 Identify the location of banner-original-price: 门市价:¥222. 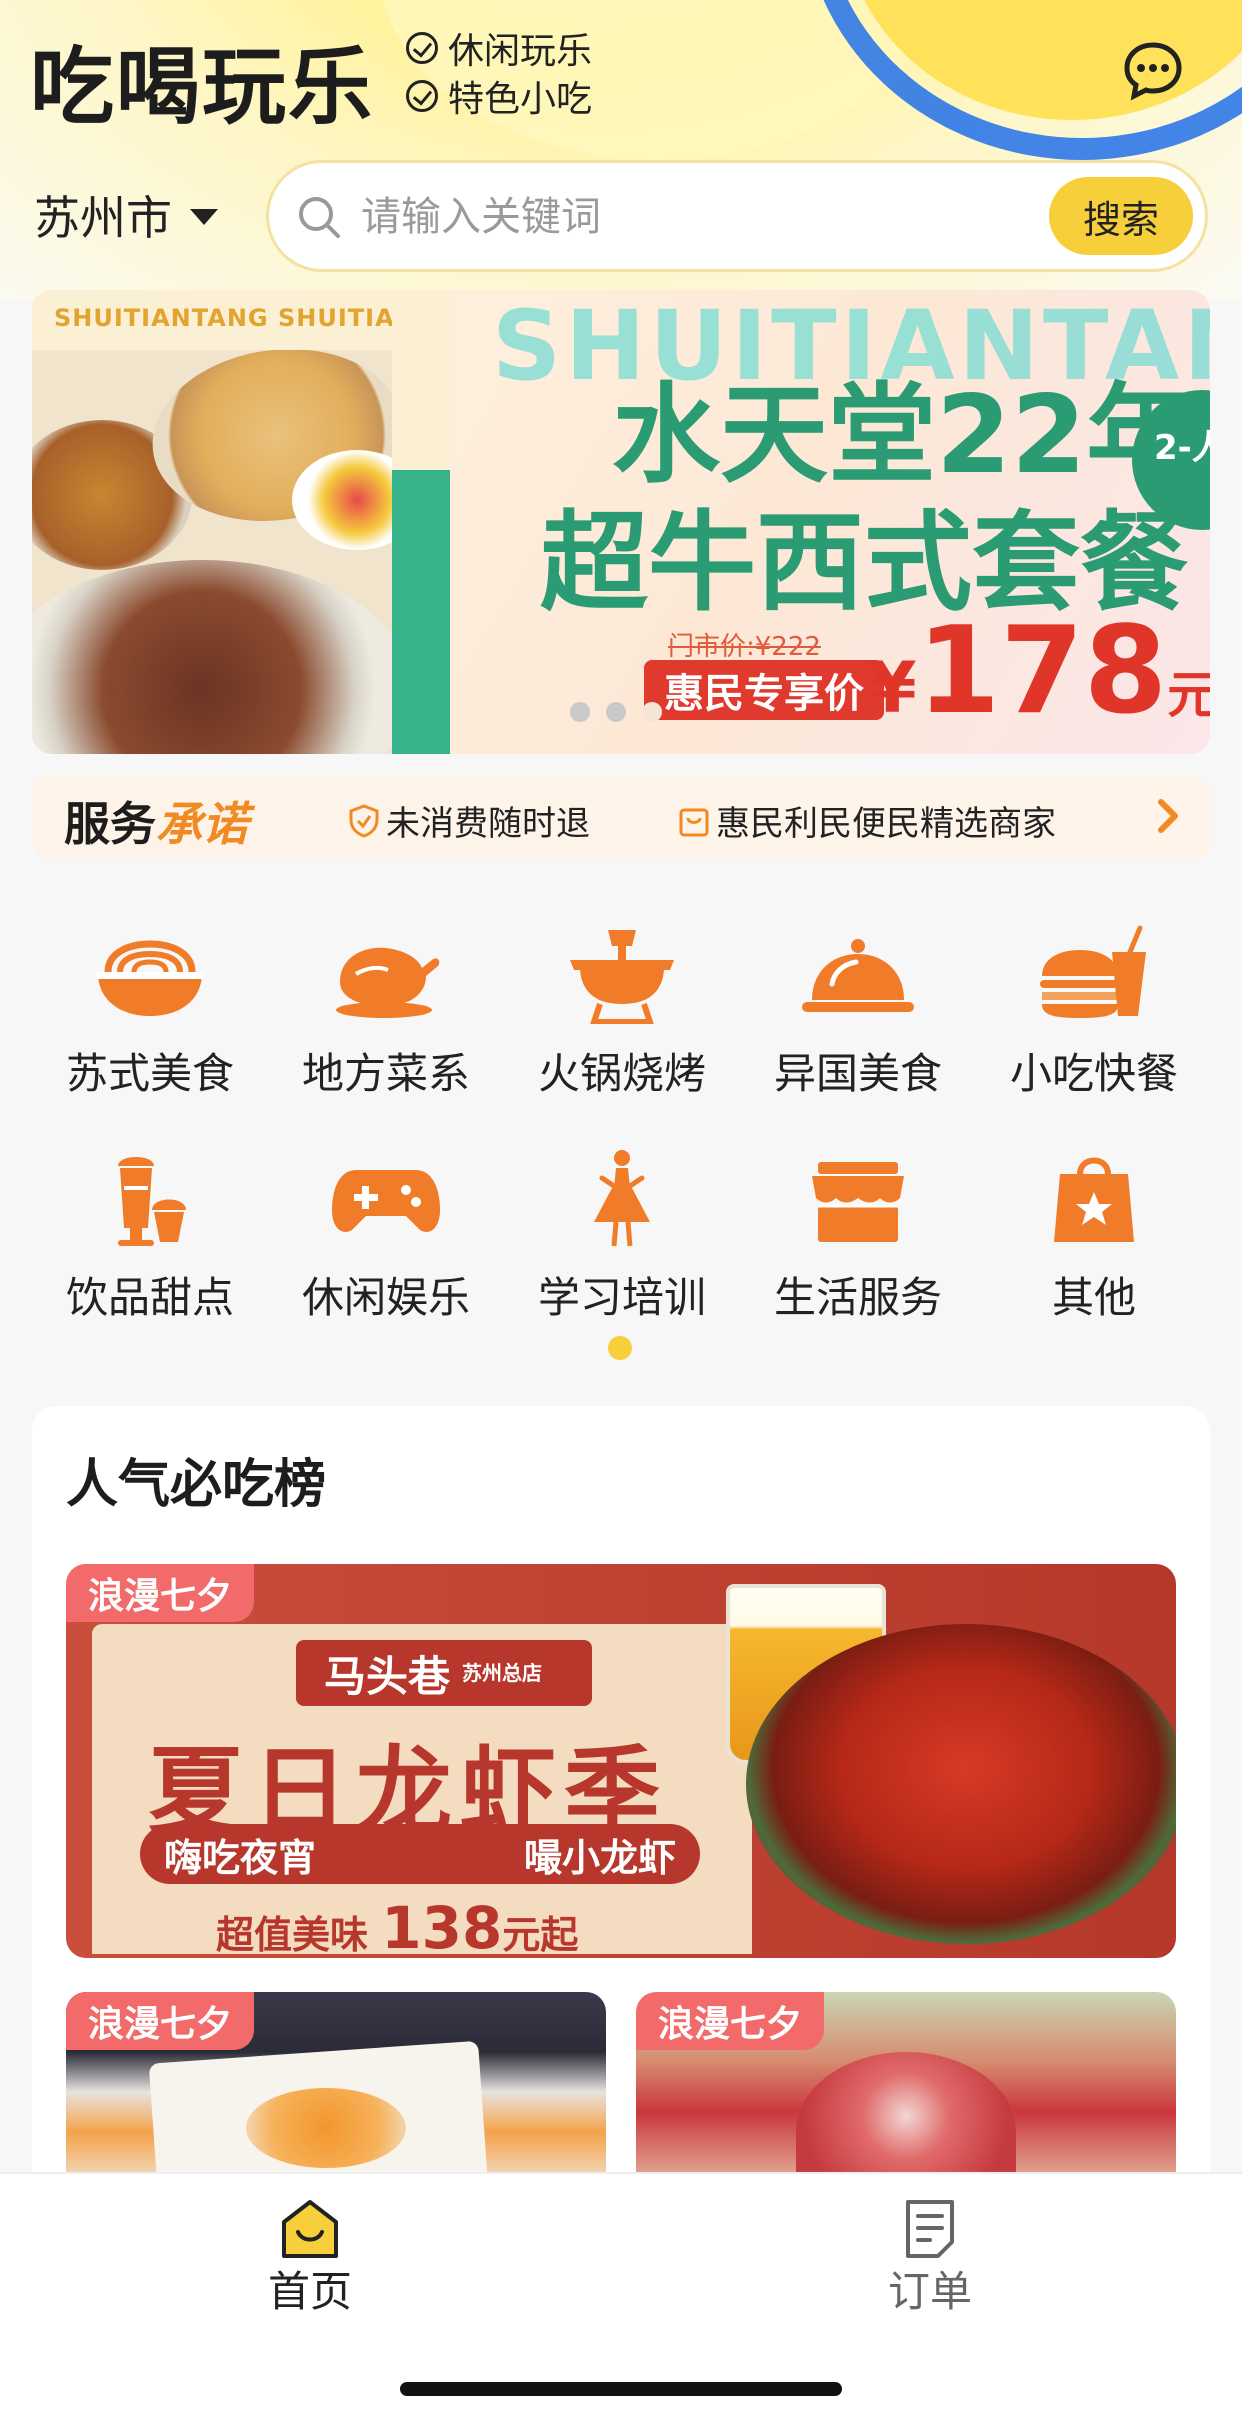
(744, 647).